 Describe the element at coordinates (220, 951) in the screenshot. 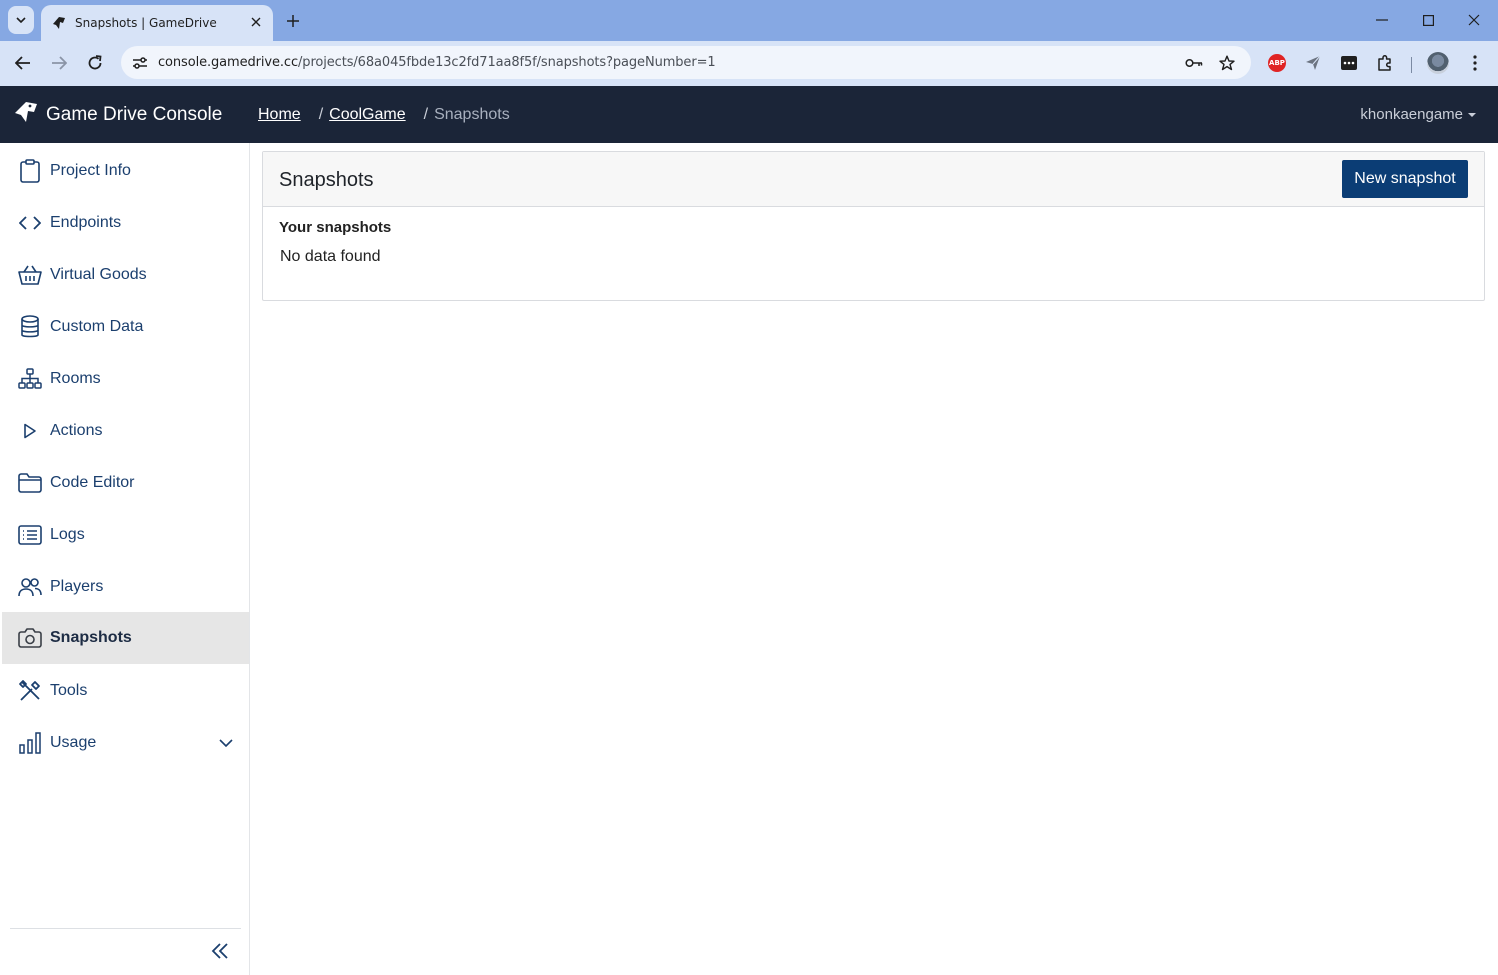

I see `collapse-sidebar-icon` at that location.